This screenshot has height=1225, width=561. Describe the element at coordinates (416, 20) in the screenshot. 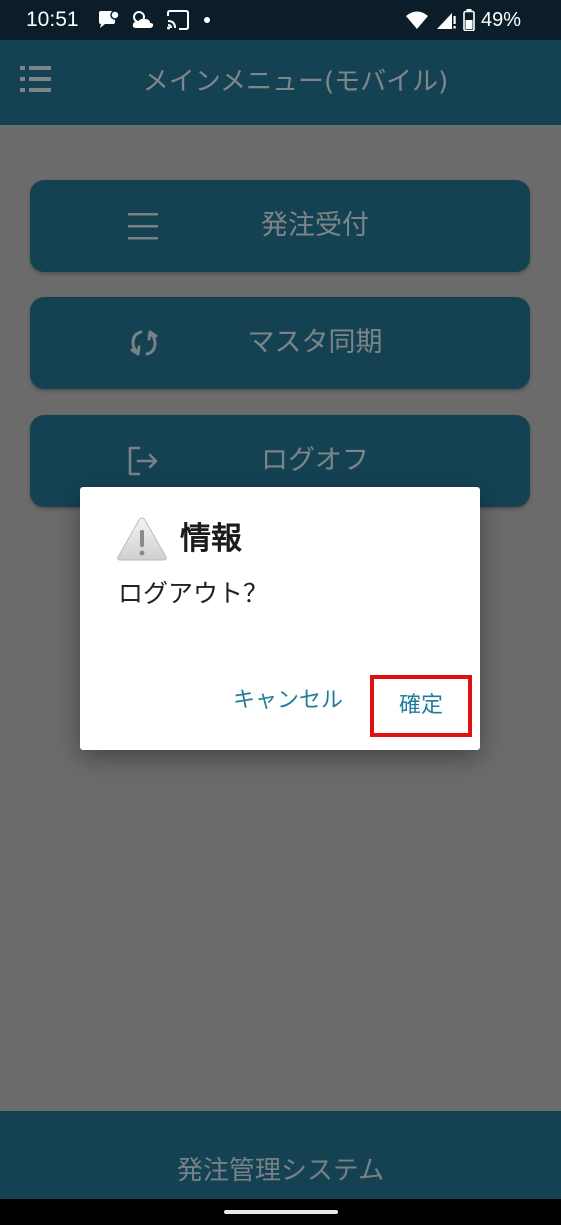

I see `wifi-icon` at that location.